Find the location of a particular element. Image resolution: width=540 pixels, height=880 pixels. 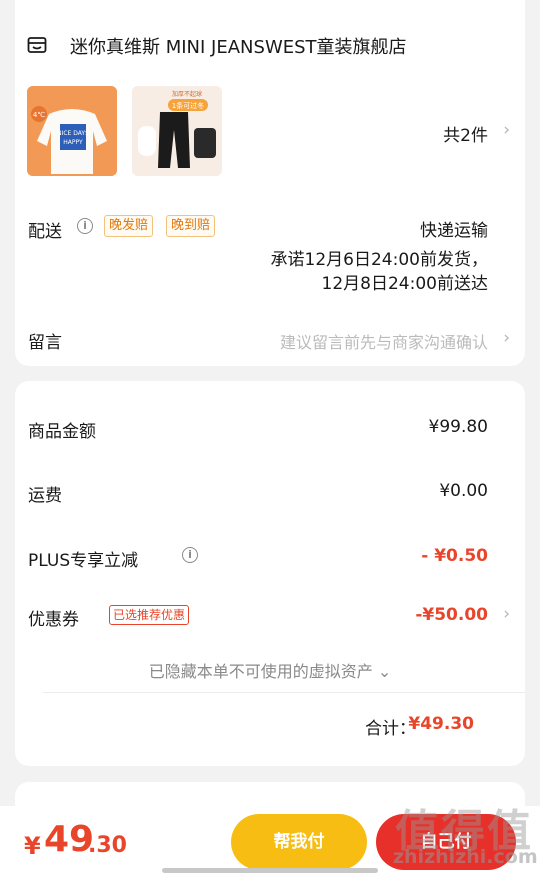

item-count: 共2件 is located at coordinates (465, 133).